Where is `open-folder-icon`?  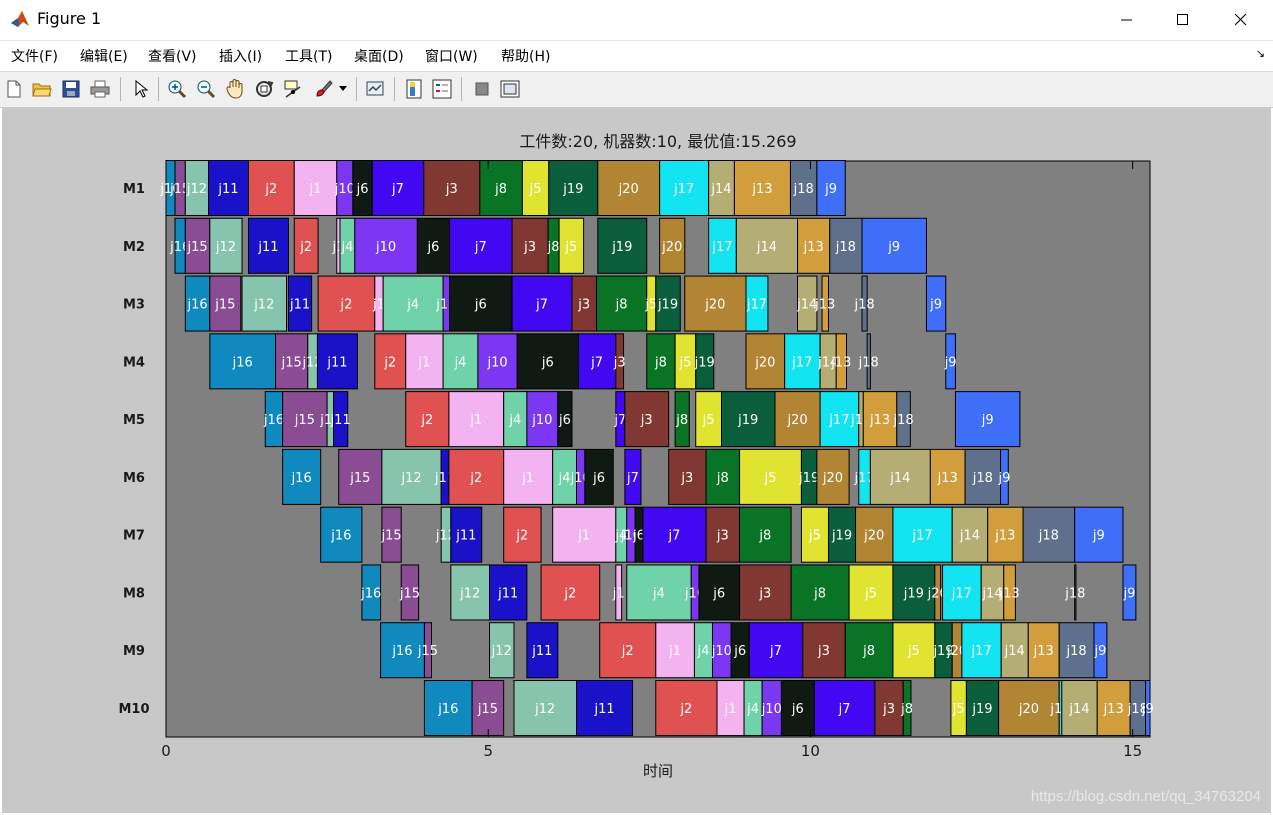 open-folder-icon is located at coordinates (42, 90).